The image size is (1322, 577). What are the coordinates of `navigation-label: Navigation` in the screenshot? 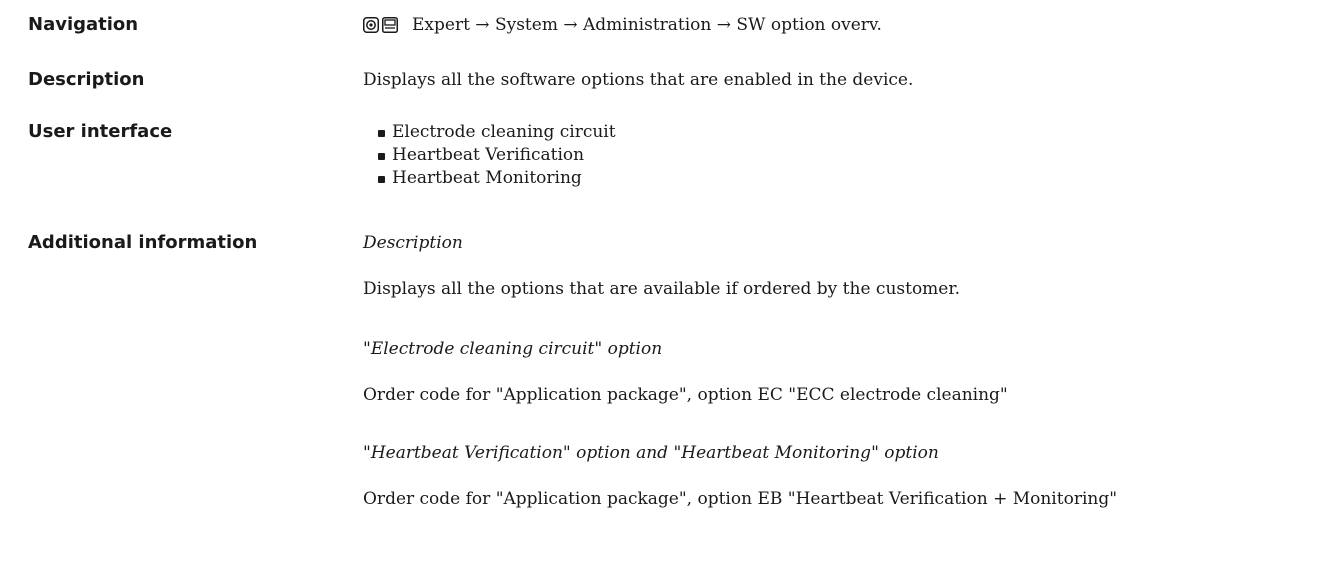 It's located at (83, 24).